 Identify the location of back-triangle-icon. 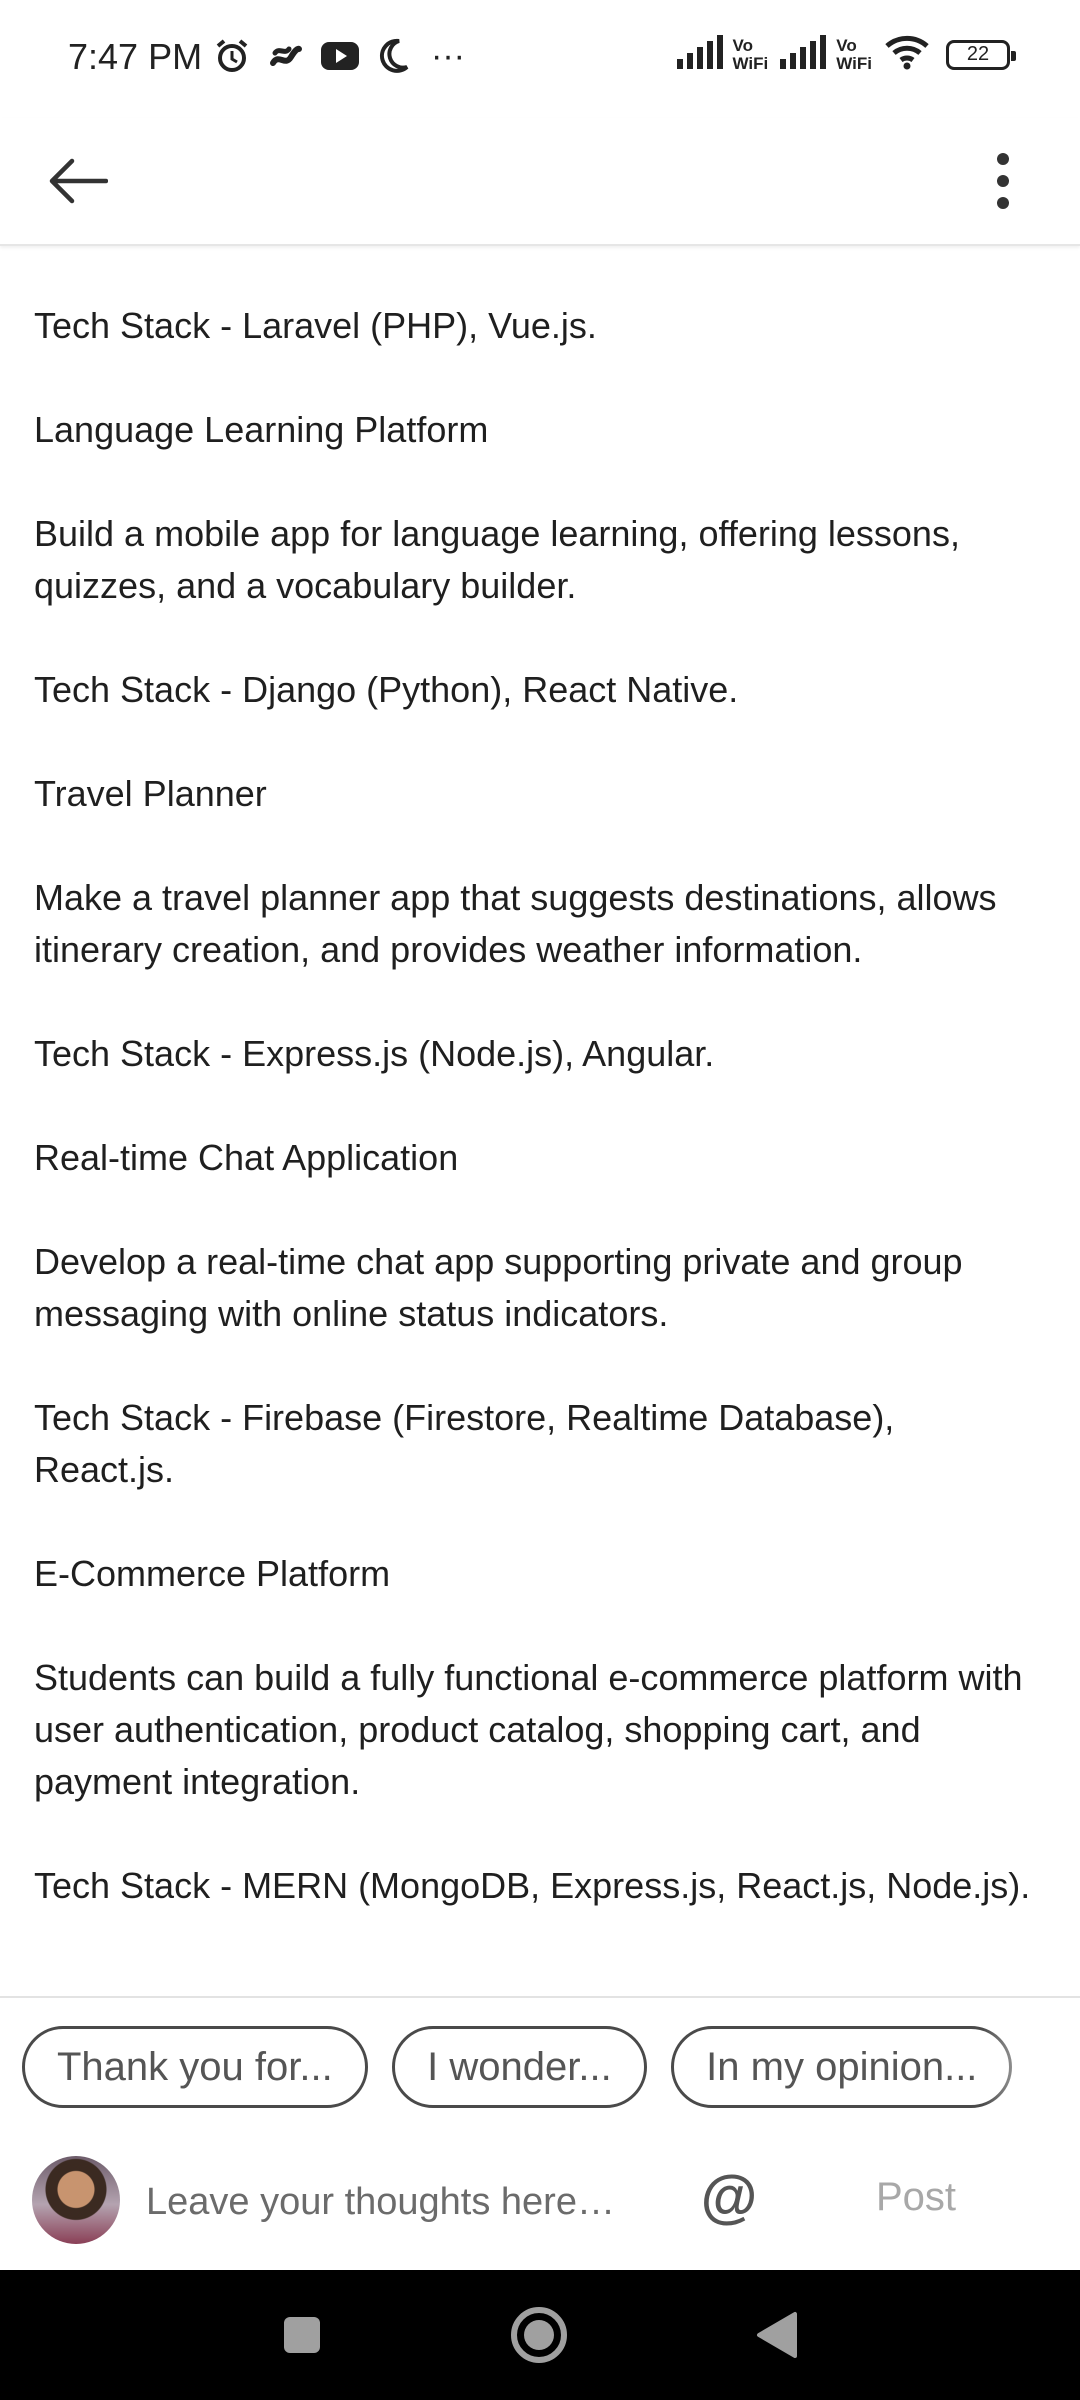
(777, 2335).